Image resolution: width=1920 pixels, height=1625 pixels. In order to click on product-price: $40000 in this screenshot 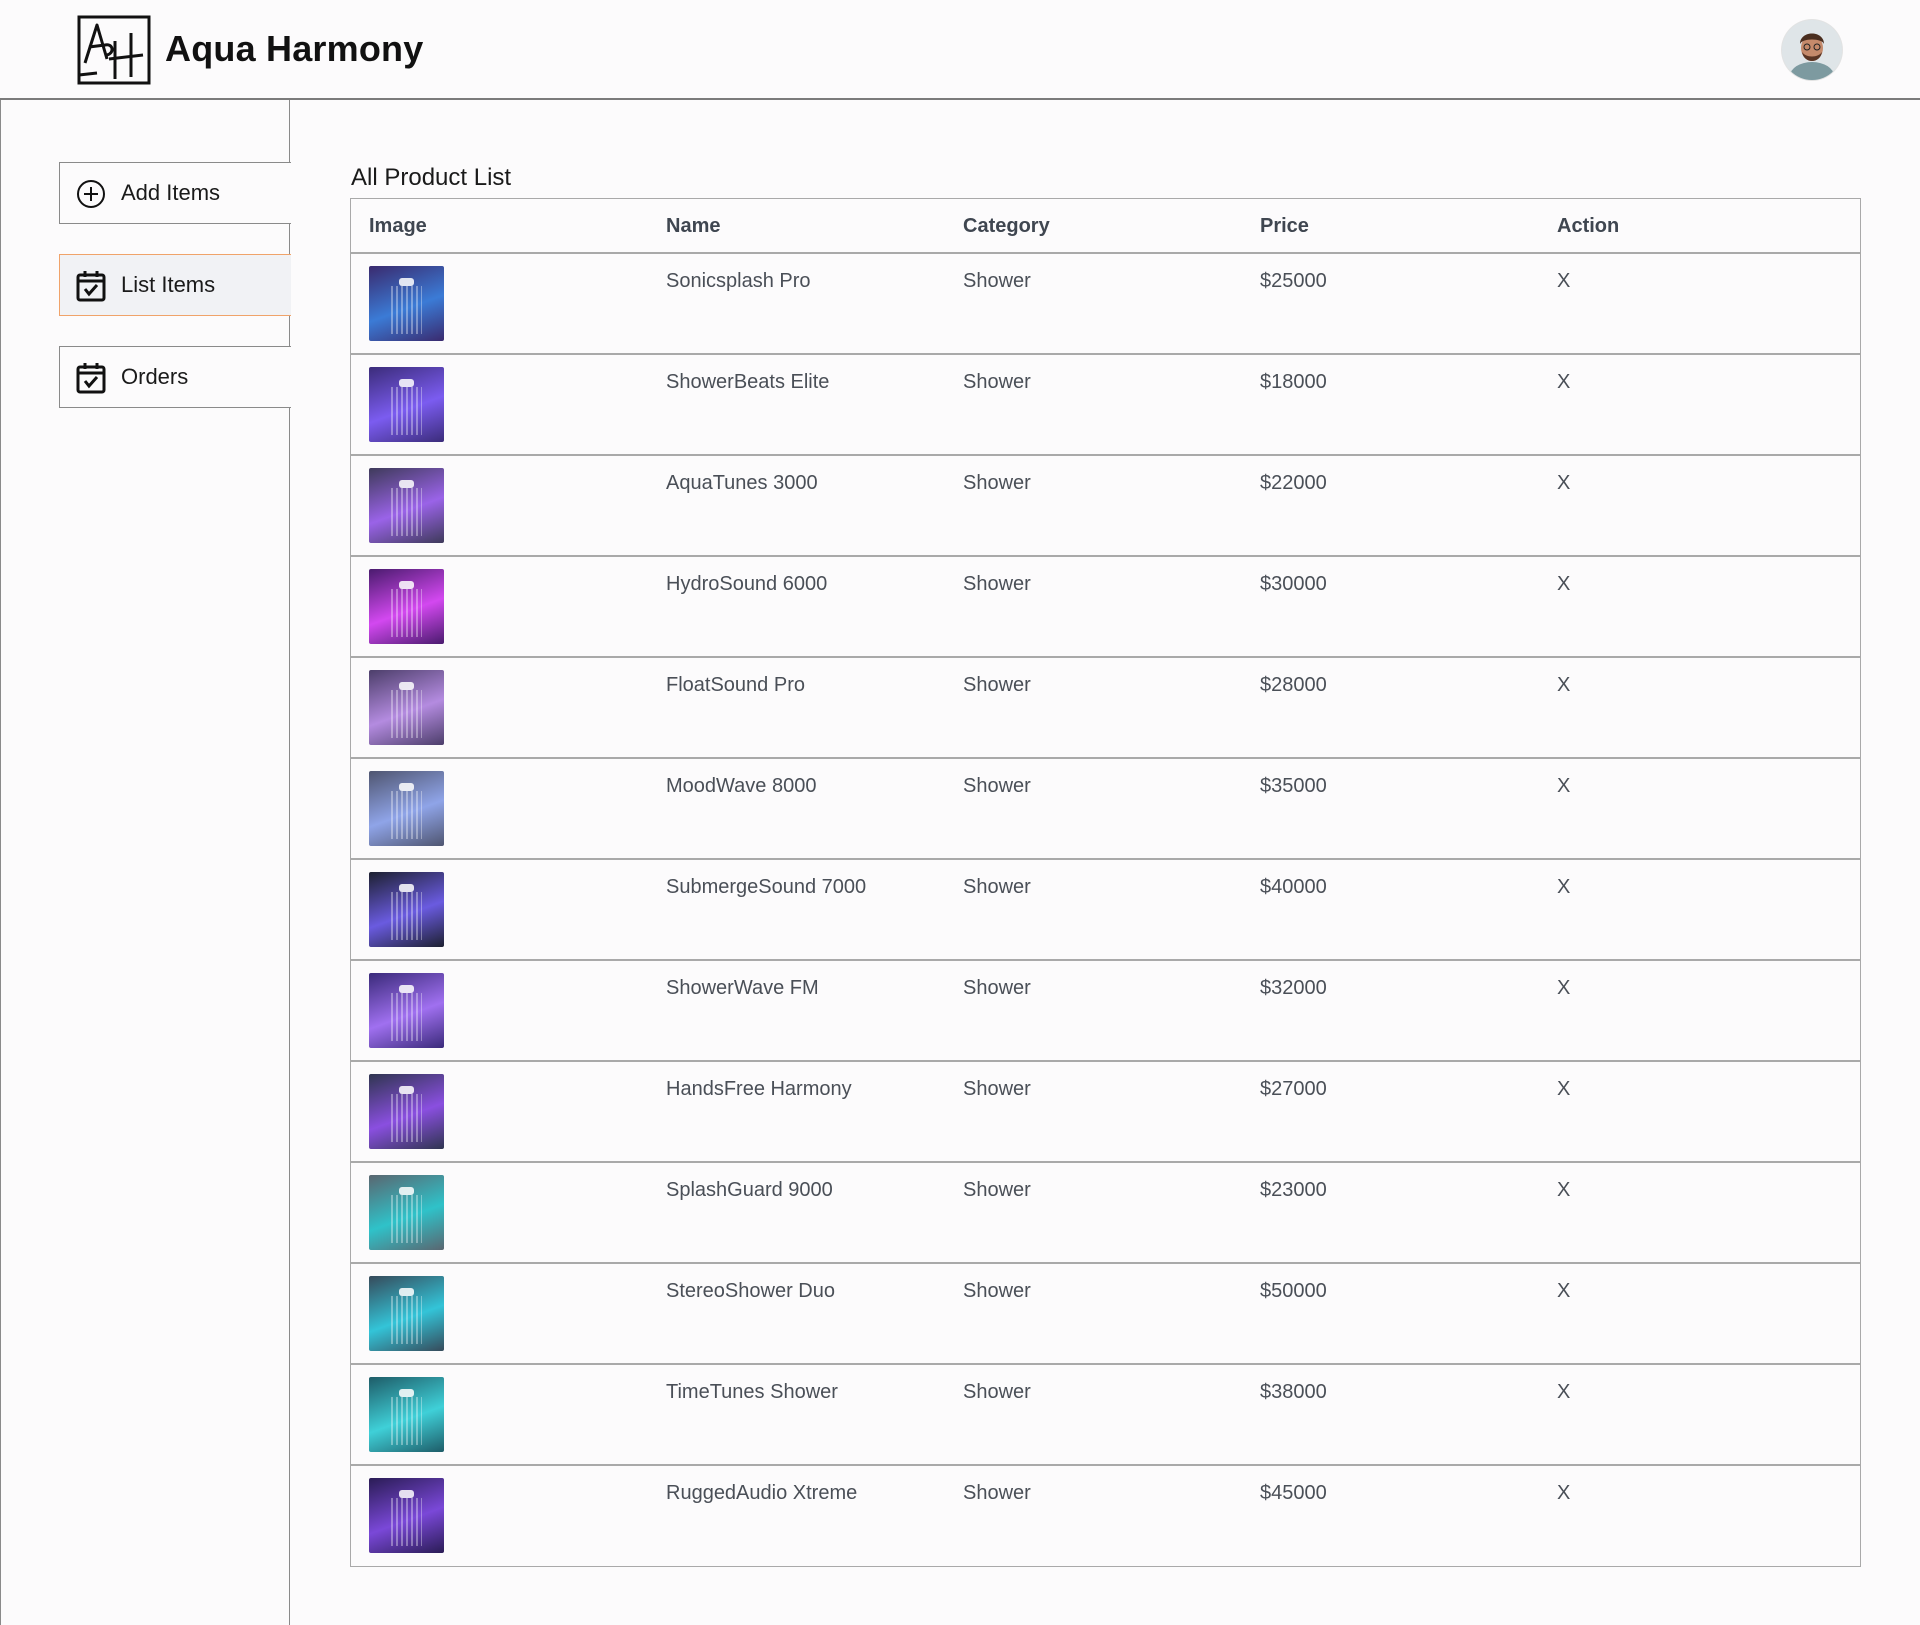, I will do `click(1293, 887)`.